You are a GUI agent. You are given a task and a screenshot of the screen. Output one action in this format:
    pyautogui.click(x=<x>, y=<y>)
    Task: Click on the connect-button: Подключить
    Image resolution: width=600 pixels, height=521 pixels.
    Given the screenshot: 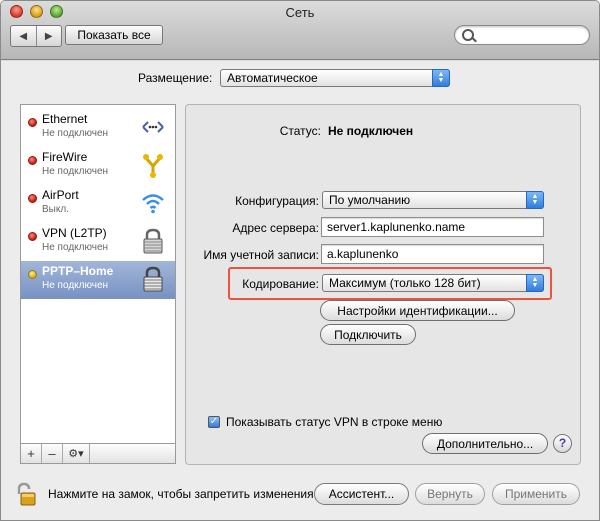 What is the action you would take?
    pyautogui.click(x=368, y=334)
    